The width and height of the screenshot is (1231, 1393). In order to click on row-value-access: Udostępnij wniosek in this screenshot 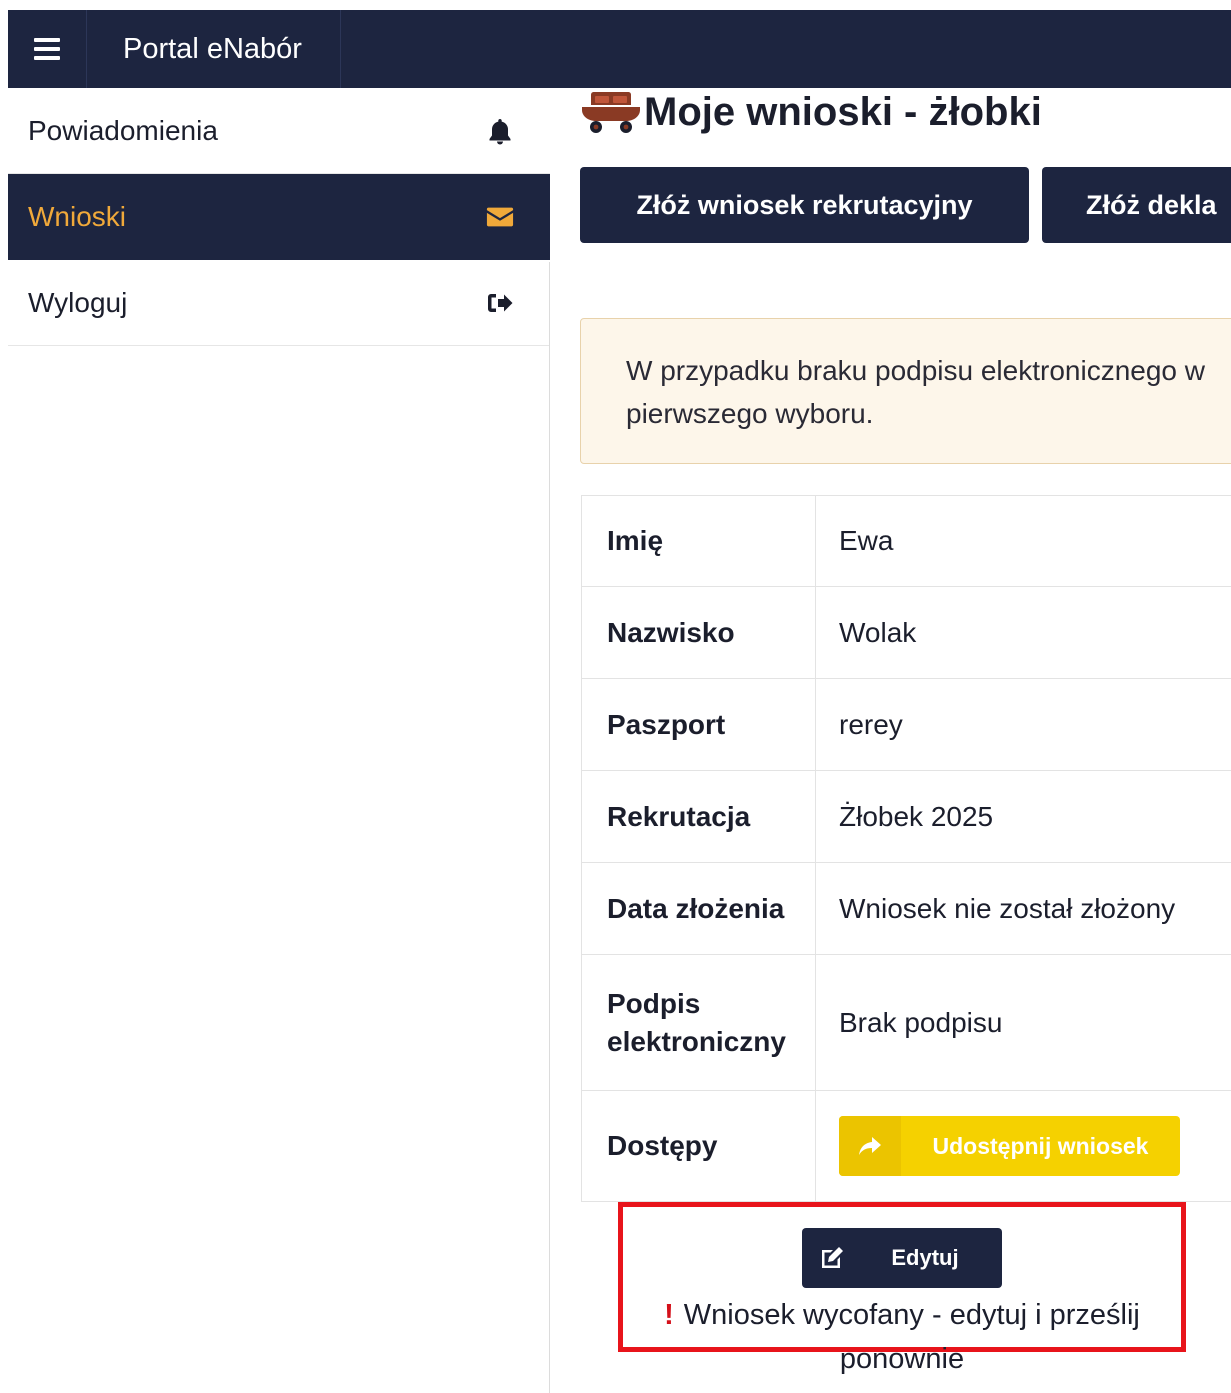, I will do `click(1023, 1146)`.